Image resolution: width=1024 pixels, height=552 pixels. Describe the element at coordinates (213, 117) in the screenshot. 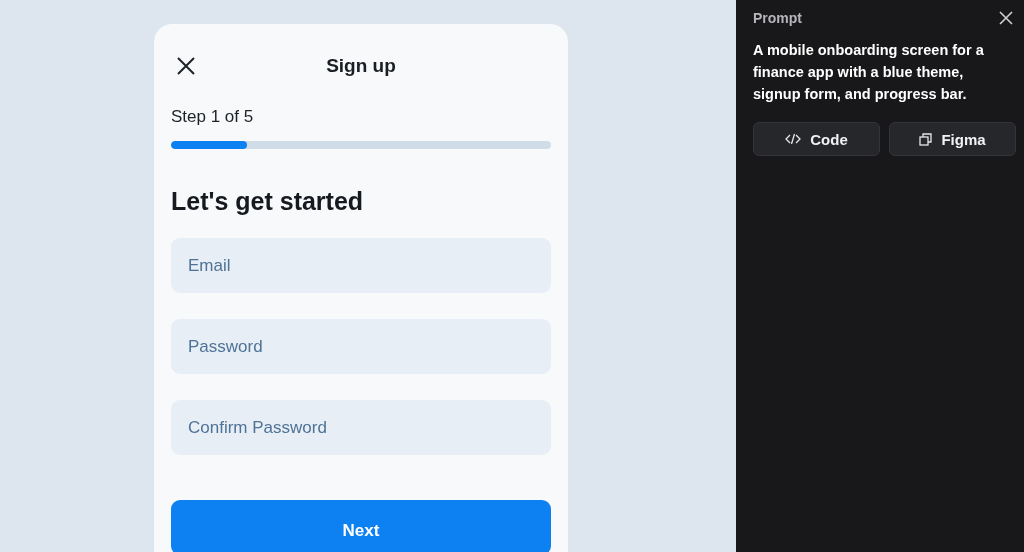

I see `step-label: Step 1 of 5` at that location.